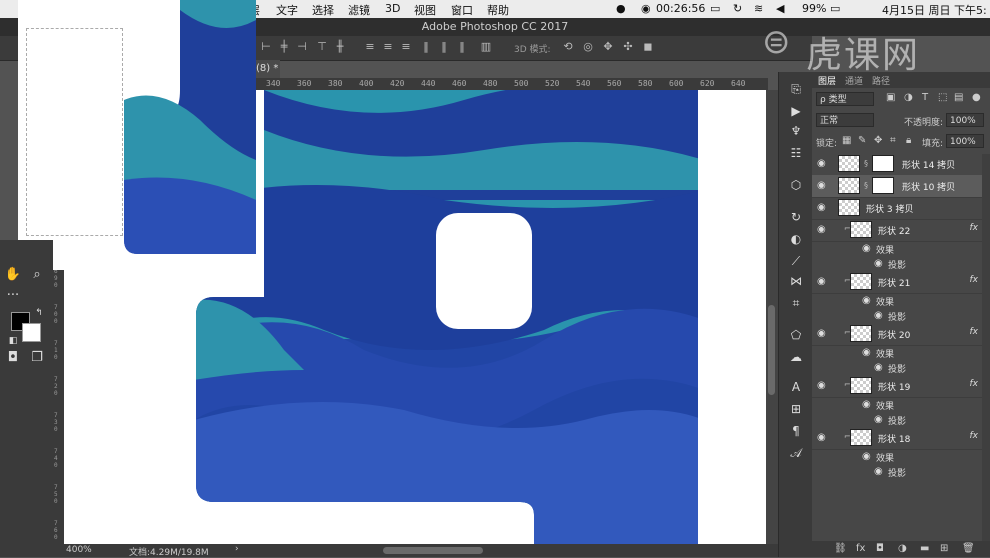 Image resolution: width=990 pixels, height=558 pixels. I want to click on background-color-swatch, so click(31, 332).